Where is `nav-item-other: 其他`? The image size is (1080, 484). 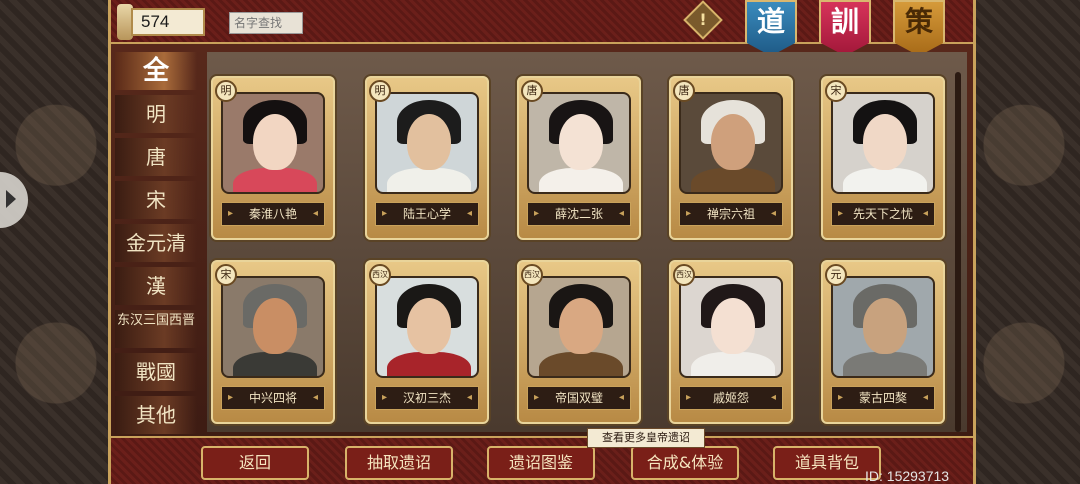 nav-item-other: 其他 is located at coordinates (156, 415).